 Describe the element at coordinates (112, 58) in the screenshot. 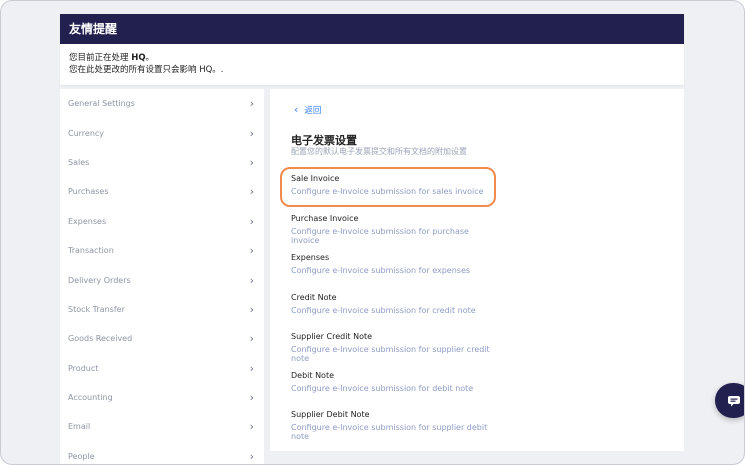

I see `reminder-line-1: 您目前正在处理 HQ。` at that location.